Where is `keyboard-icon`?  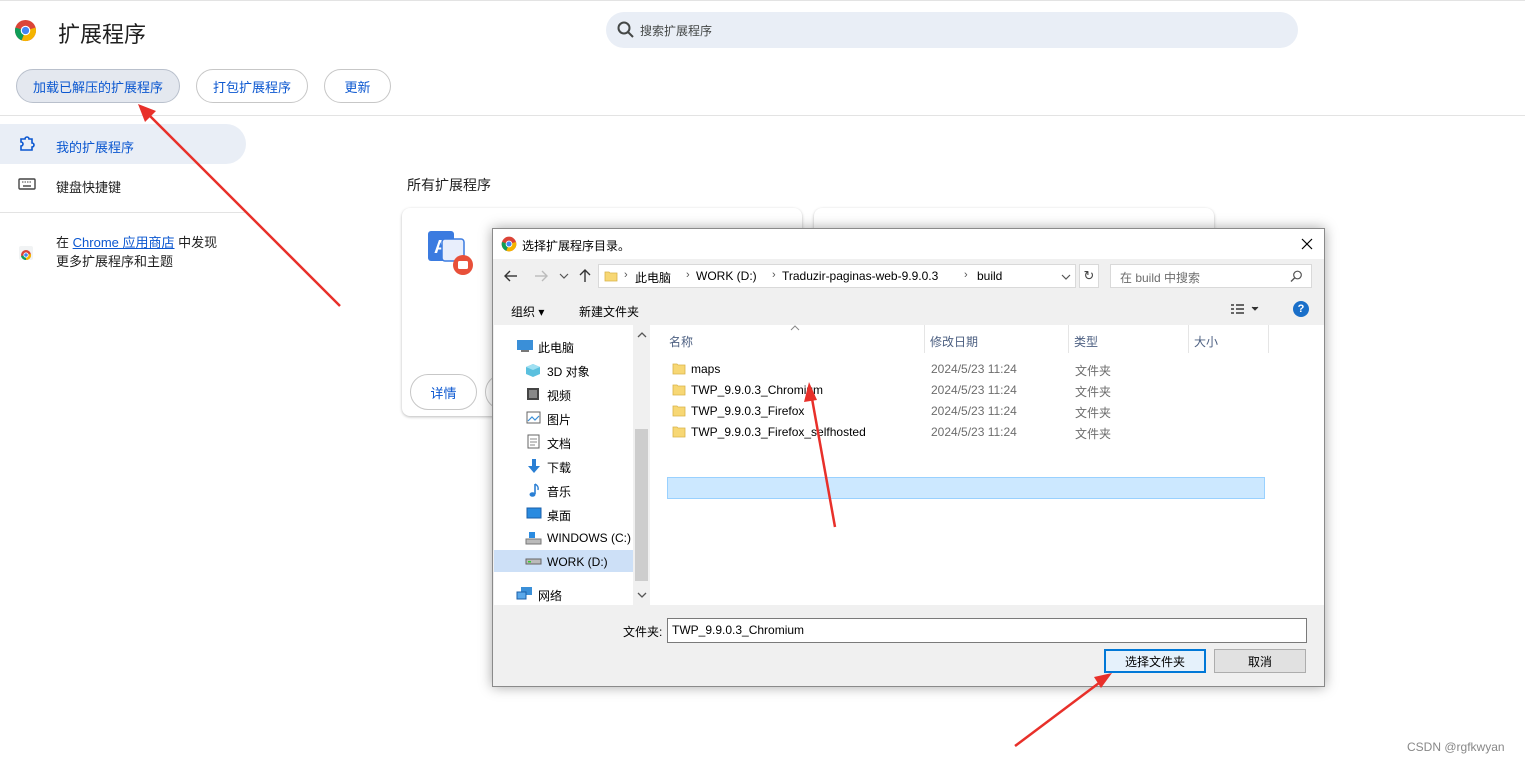 keyboard-icon is located at coordinates (27, 184).